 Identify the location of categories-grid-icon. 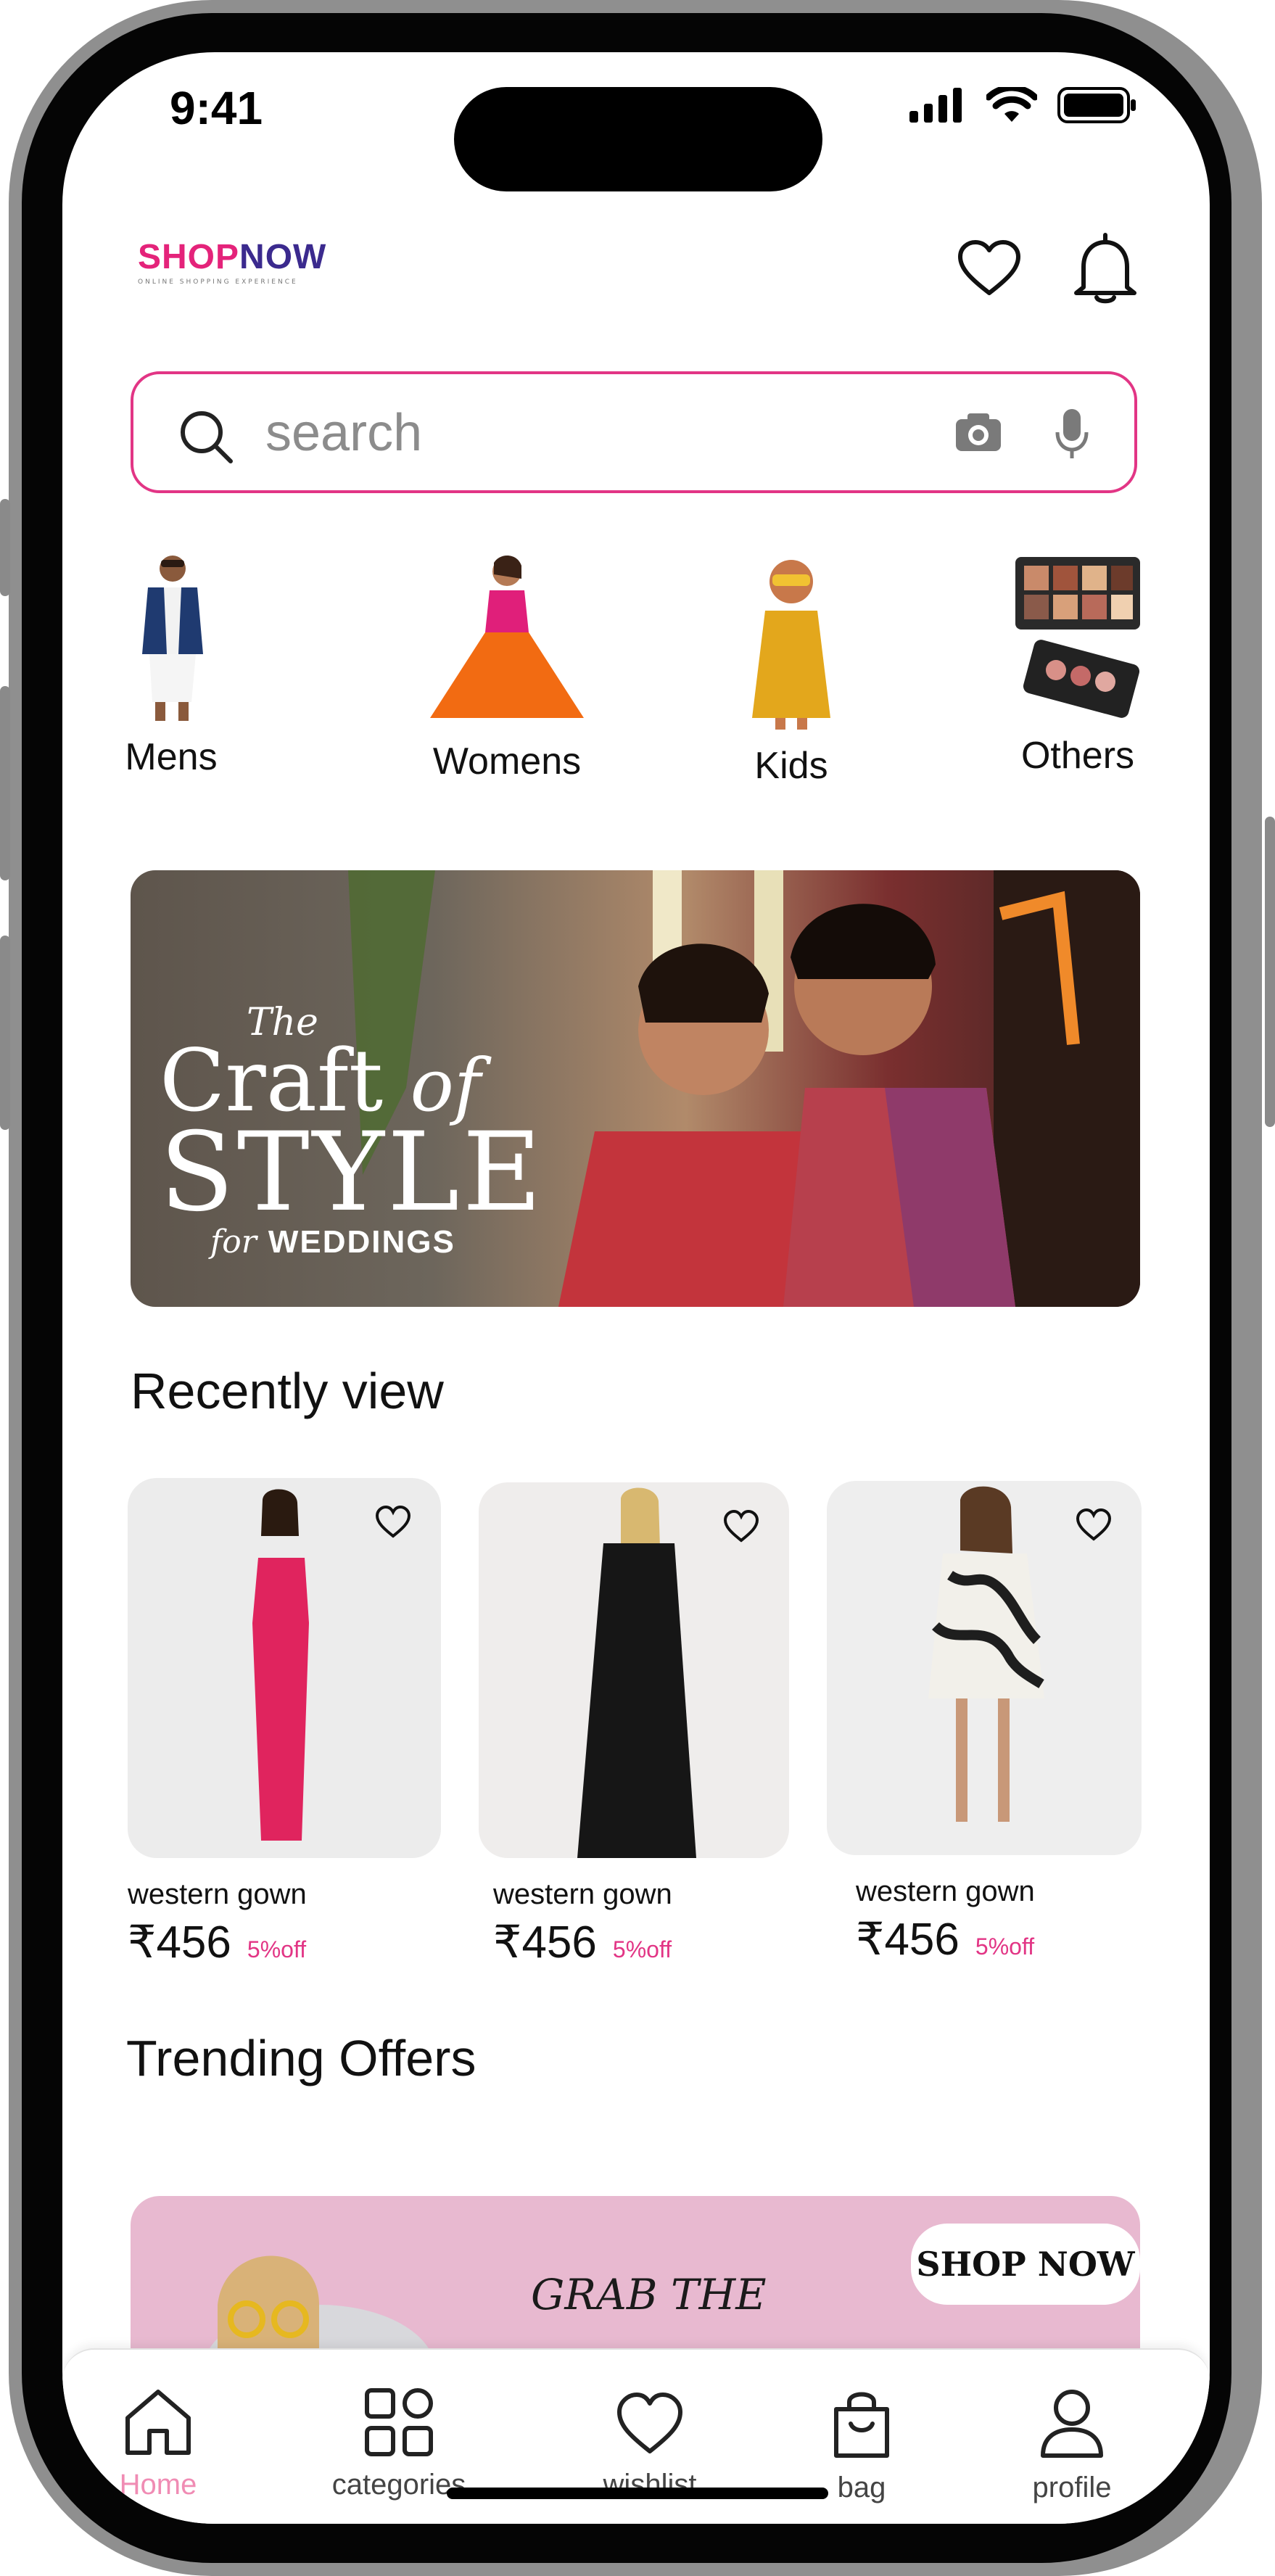
(399, 2422).